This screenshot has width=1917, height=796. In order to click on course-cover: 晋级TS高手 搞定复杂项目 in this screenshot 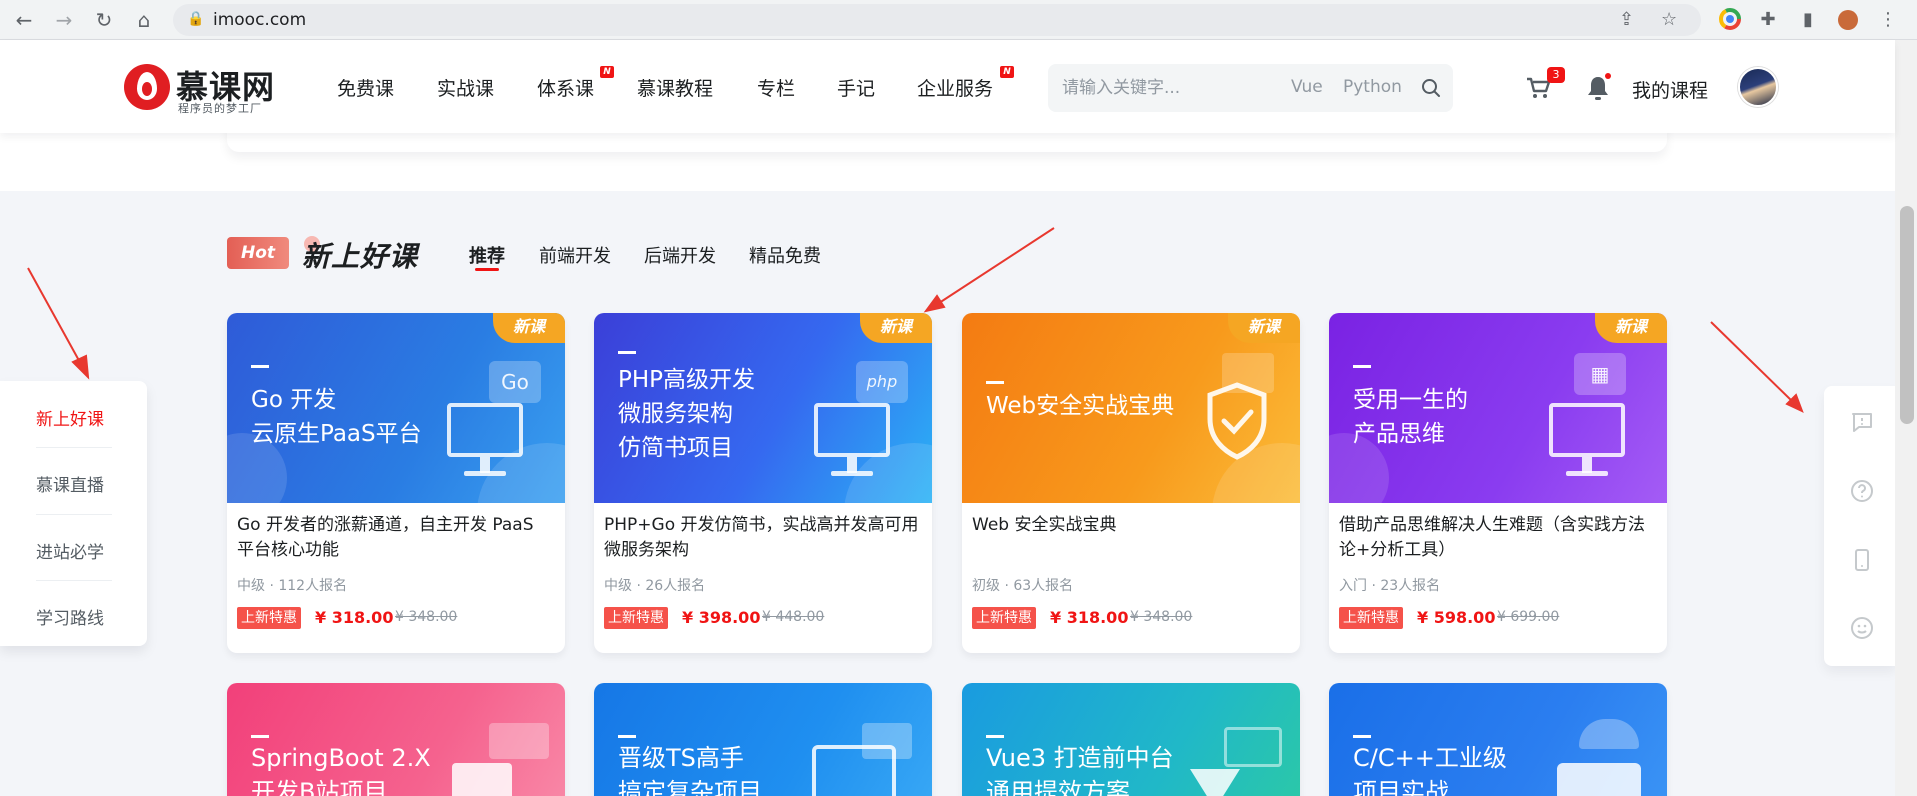, I will do `click(763, 739)`.